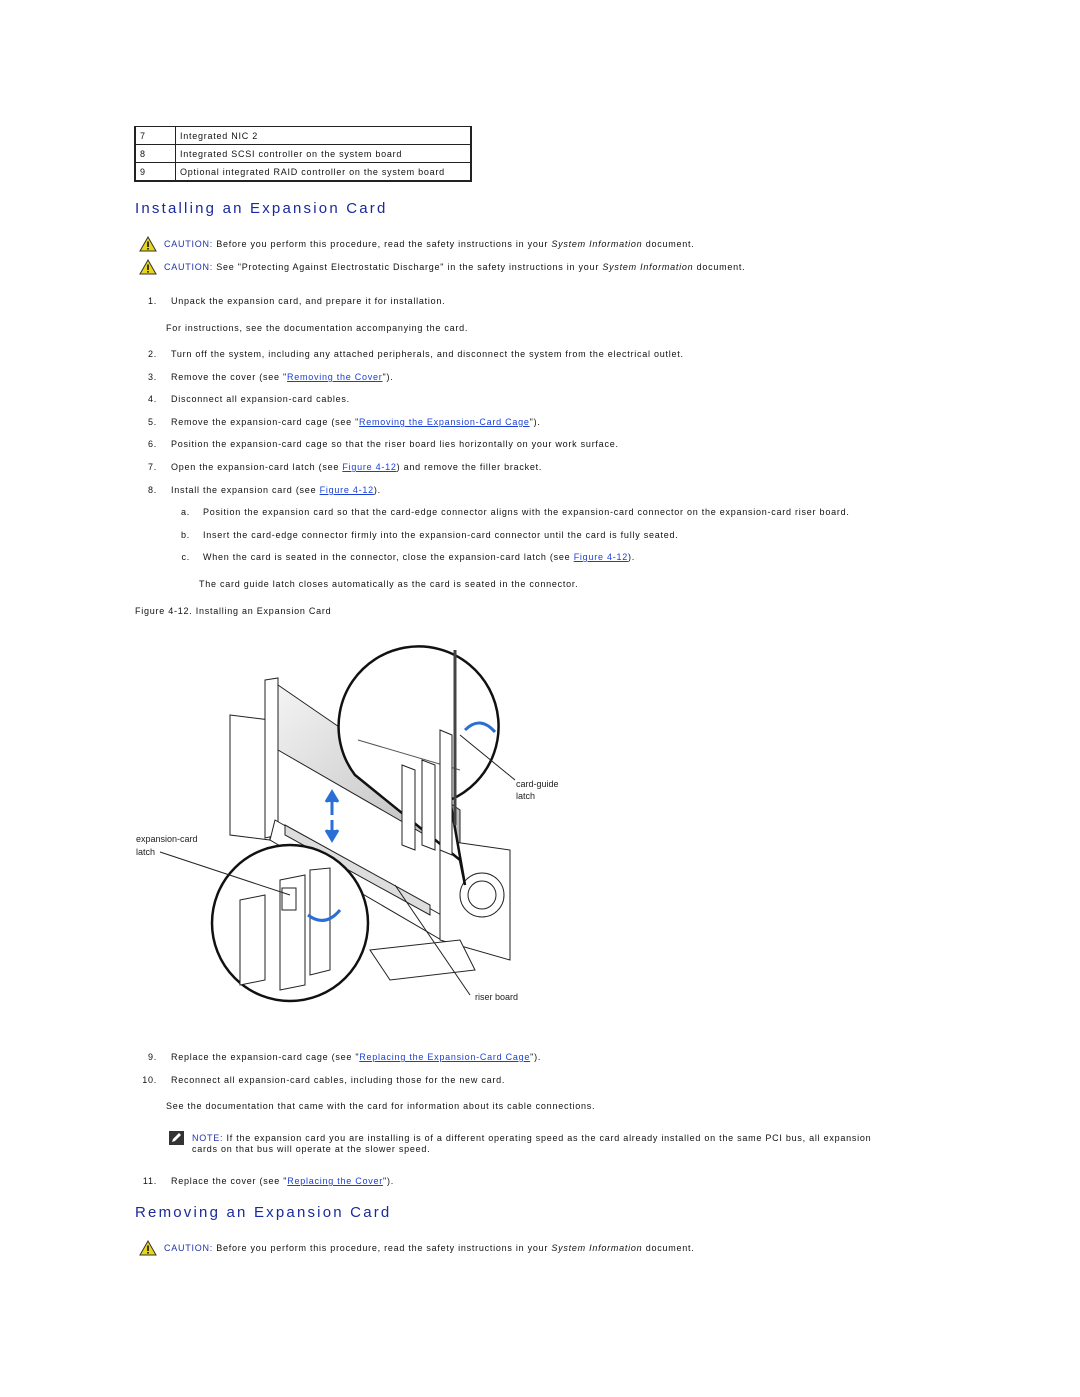  I want to click on replacing-cage-link: Replacing the Expansion-Card Cage, so click(444, 1057).